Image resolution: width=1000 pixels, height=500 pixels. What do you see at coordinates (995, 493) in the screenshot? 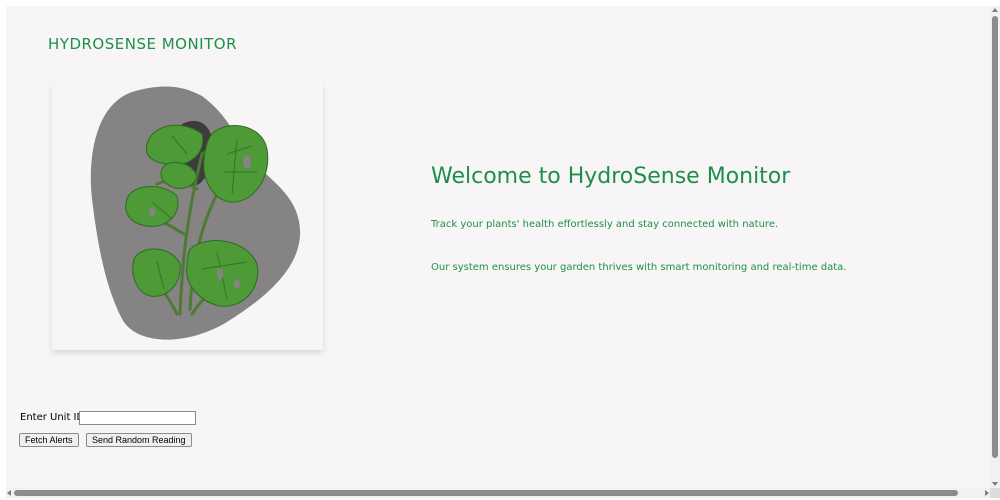
I see `scrollbar-corner` at bounding box center [995, 493].